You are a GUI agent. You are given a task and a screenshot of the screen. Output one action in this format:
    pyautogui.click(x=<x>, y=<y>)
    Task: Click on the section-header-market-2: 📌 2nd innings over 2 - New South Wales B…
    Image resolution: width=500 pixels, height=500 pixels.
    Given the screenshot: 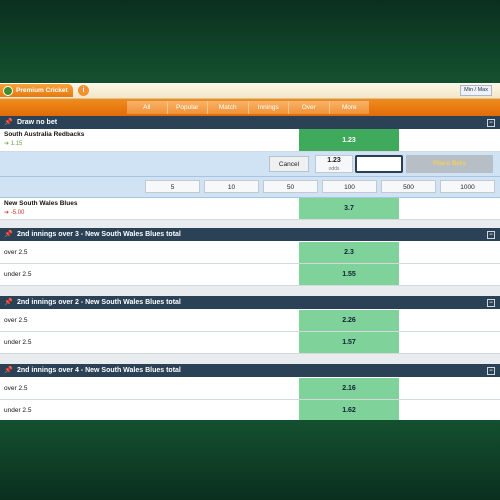 What is the action you would take?
    pyautogui.click(x=250, y=302)
    